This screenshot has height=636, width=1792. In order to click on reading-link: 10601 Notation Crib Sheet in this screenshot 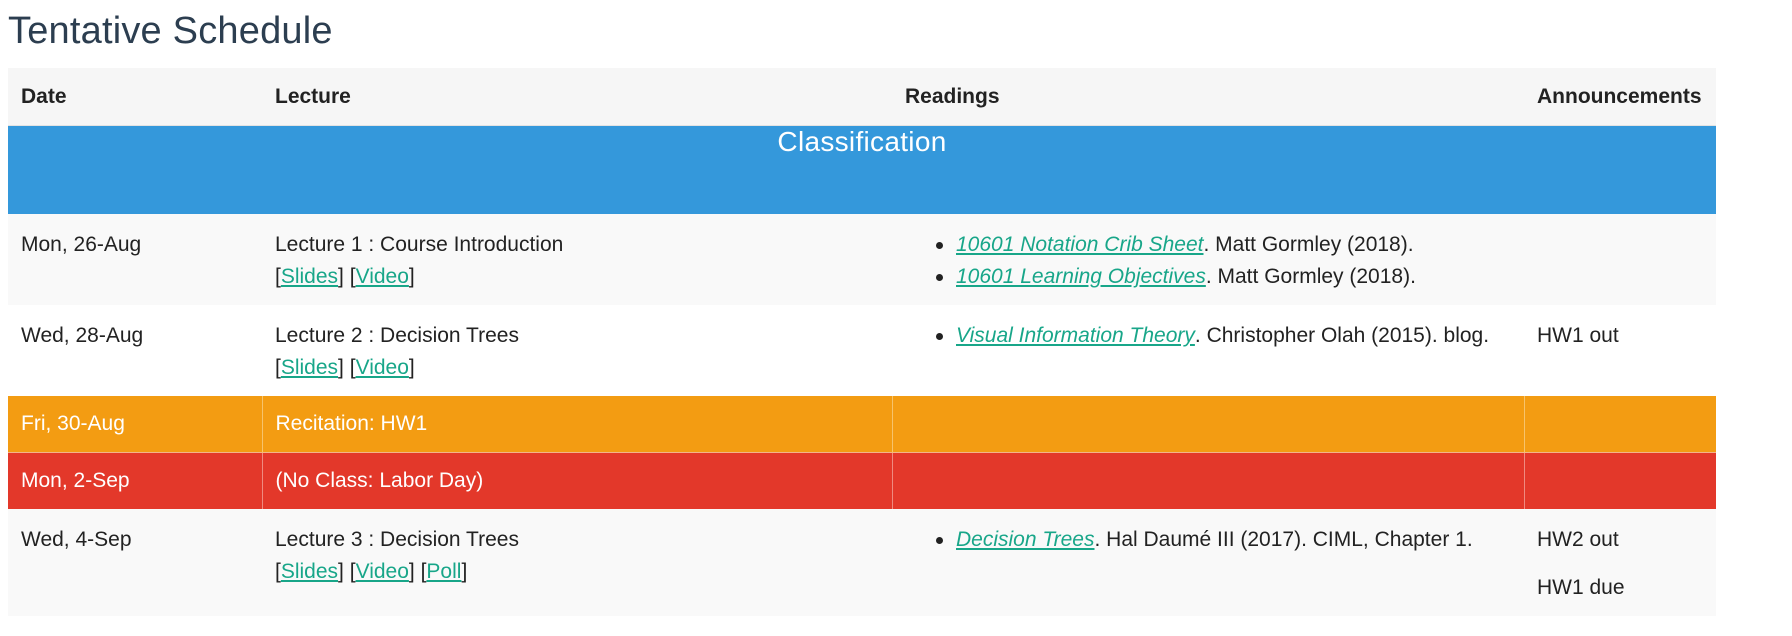, I will do `click(1080, 244)`.